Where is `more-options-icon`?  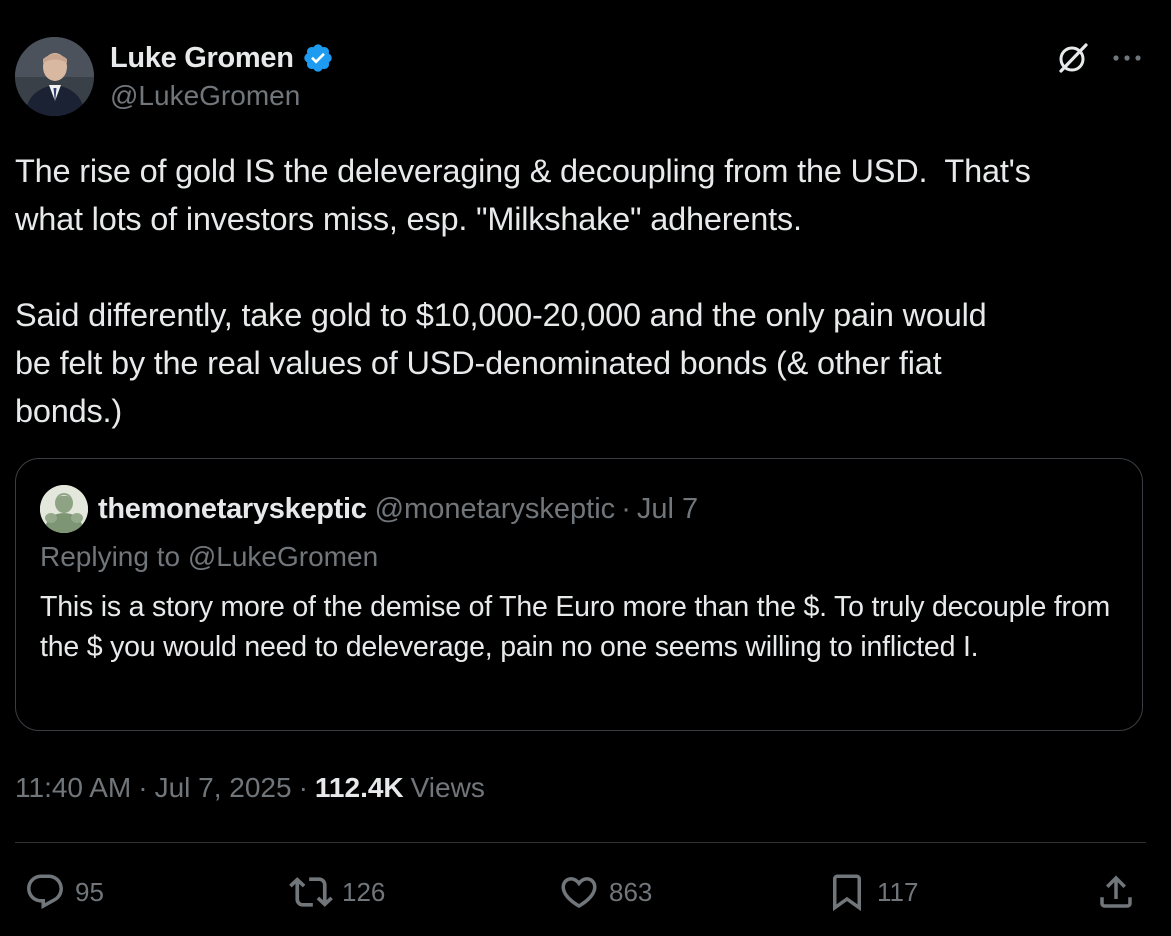 more-options-icon is located at coordinates (1128, 58).